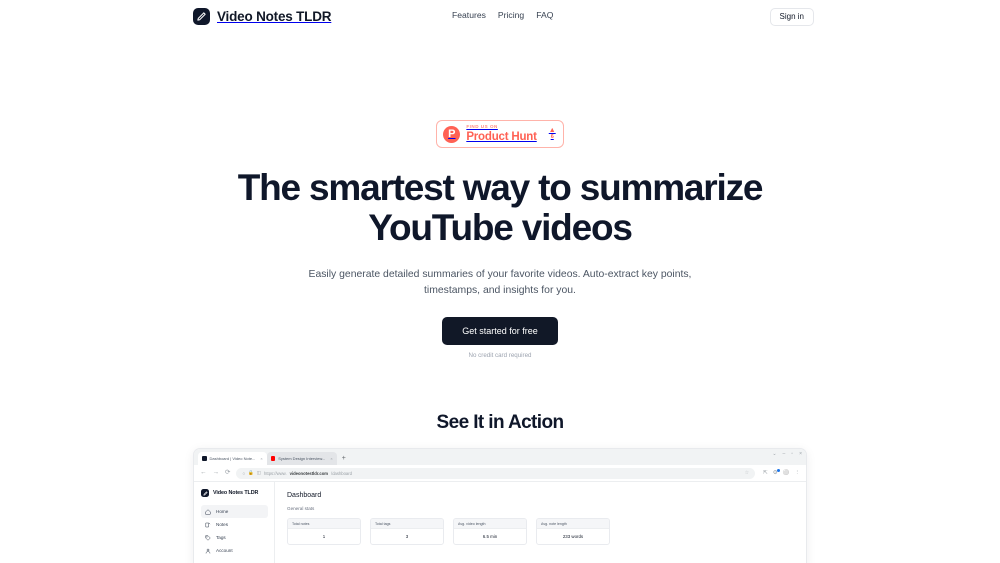  I want to click on app-favicon-icon, so click(204, 458).